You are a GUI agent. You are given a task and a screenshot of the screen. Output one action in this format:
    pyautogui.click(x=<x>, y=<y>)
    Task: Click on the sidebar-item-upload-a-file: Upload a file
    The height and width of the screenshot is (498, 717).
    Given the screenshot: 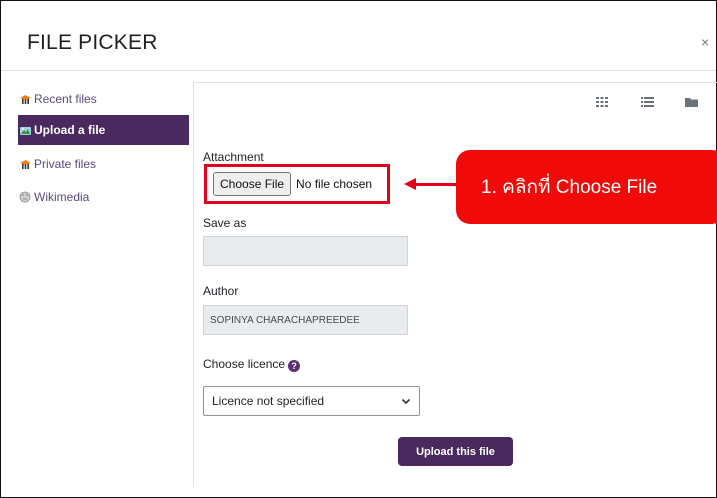 What is the action you would take?
    pyautogui.click(x=103, y=130)
    